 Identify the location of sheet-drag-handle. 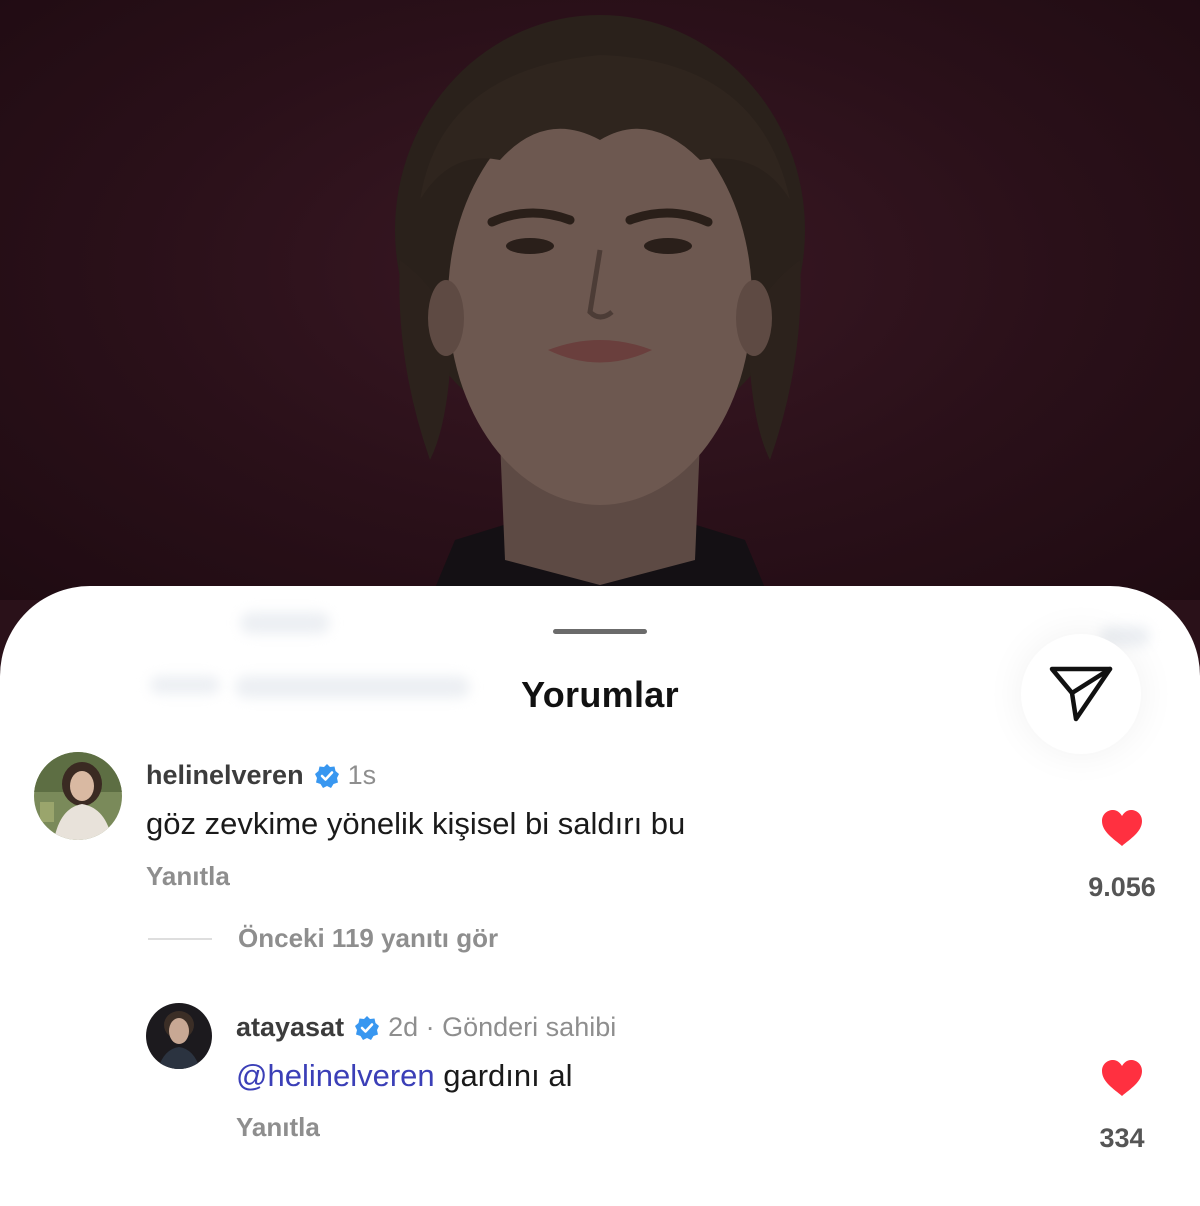
(600, 631).